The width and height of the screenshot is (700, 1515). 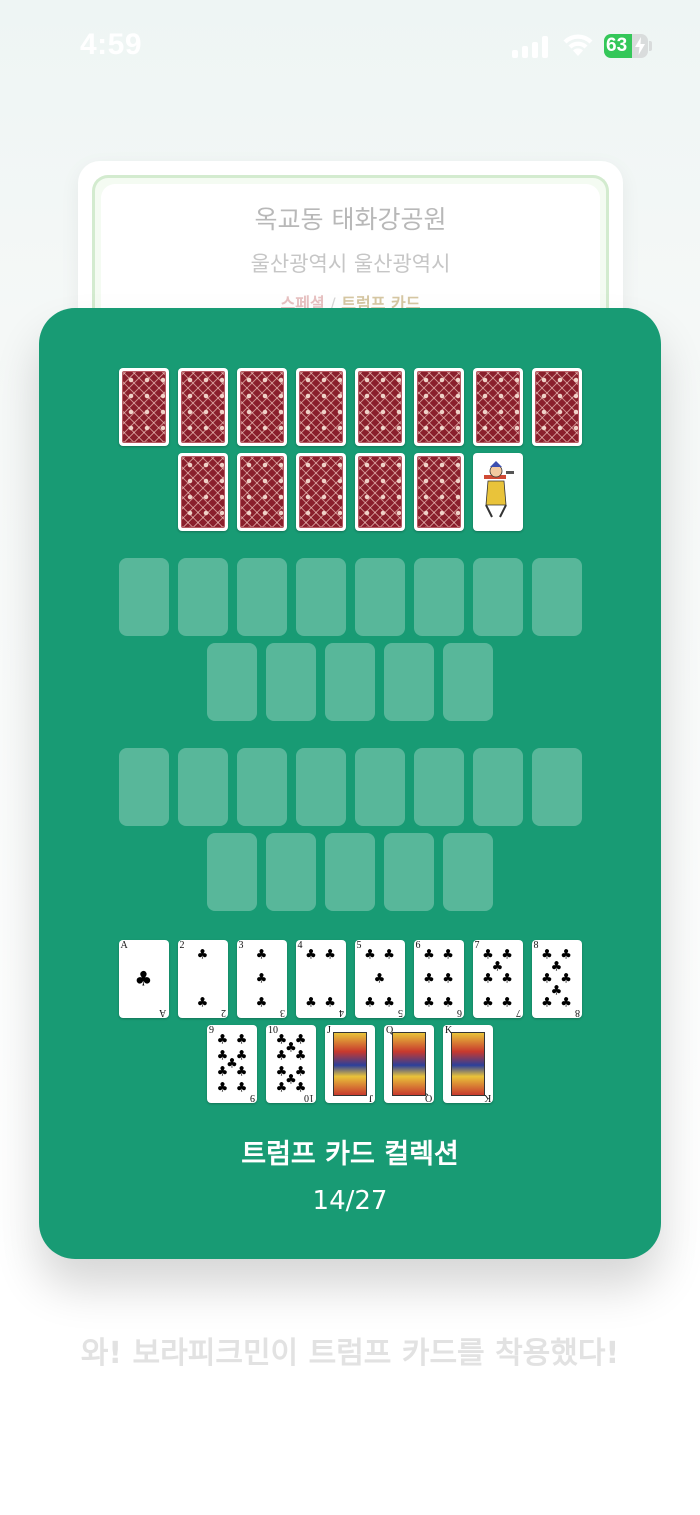 What do you see at coordinates (350, 264) in the screenshot?
I see `location-region: 울산광역시 울산광역시` at bounding box center [350, 264].